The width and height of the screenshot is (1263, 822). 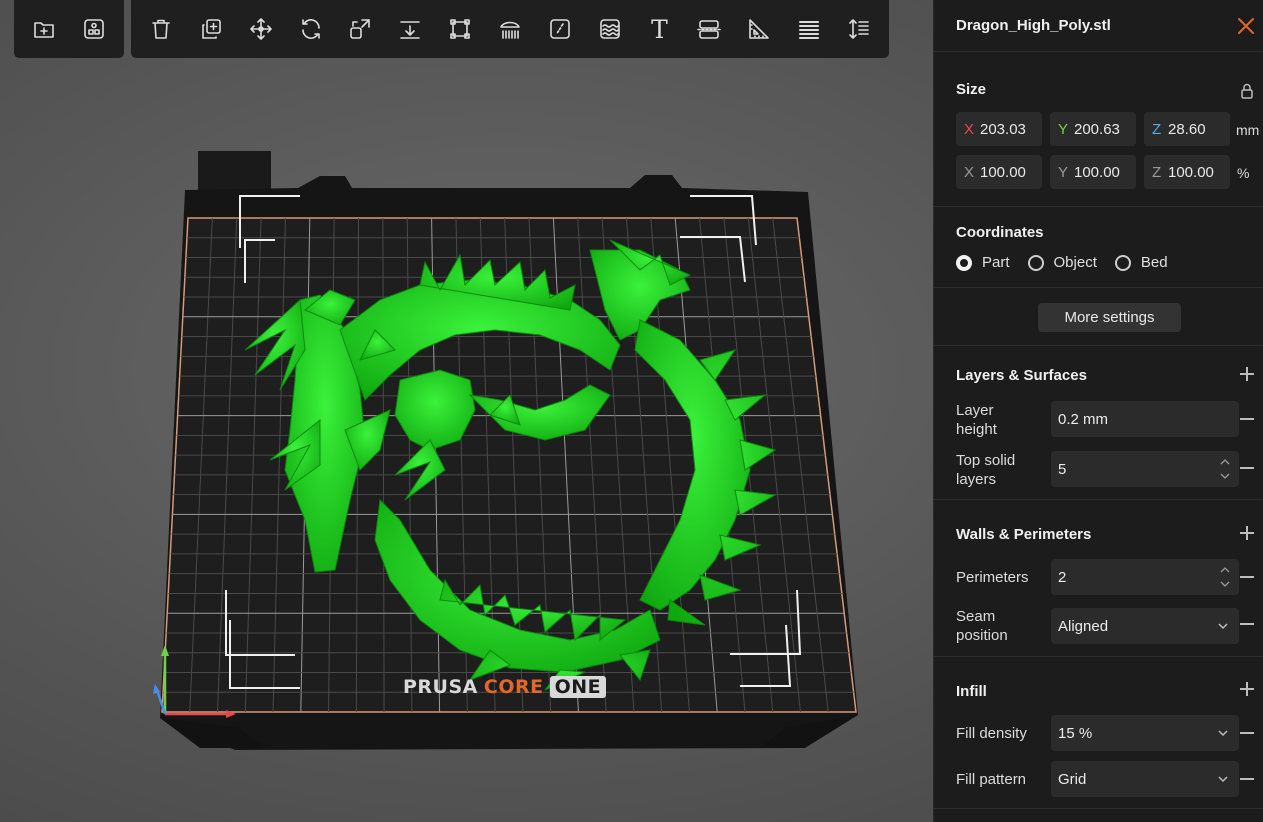 I want to click on seam-position-select: Aligned, so click(x=1145, y=626).